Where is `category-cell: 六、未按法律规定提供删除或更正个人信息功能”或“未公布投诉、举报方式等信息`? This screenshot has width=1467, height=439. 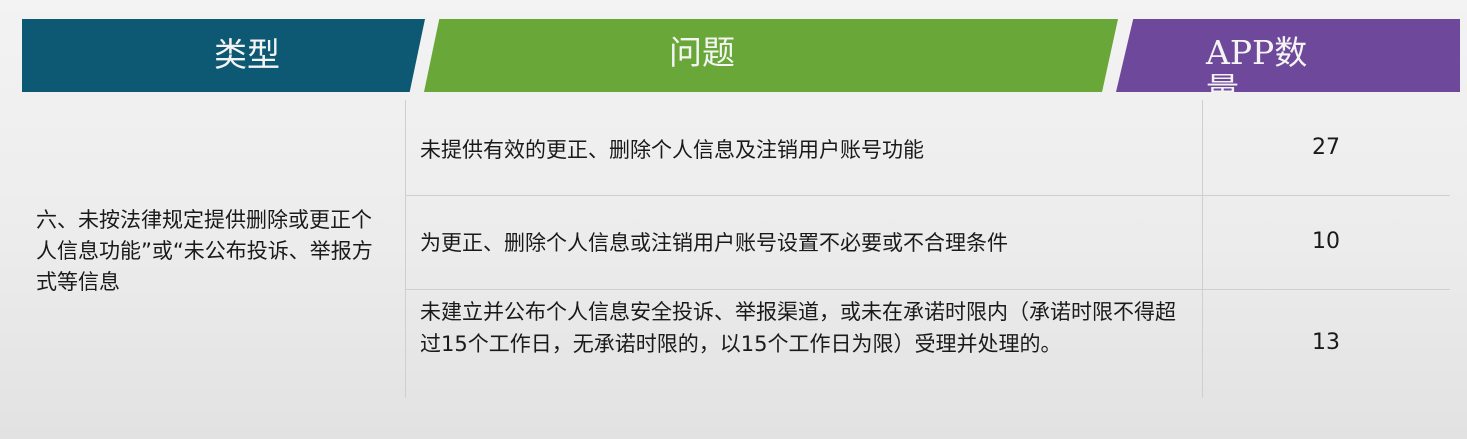
category-cell: 六、未按法律规定提供删除或更正个人信息功能”或“未公布投诉、举报方式等信息 is located at coordinates (204, 251).